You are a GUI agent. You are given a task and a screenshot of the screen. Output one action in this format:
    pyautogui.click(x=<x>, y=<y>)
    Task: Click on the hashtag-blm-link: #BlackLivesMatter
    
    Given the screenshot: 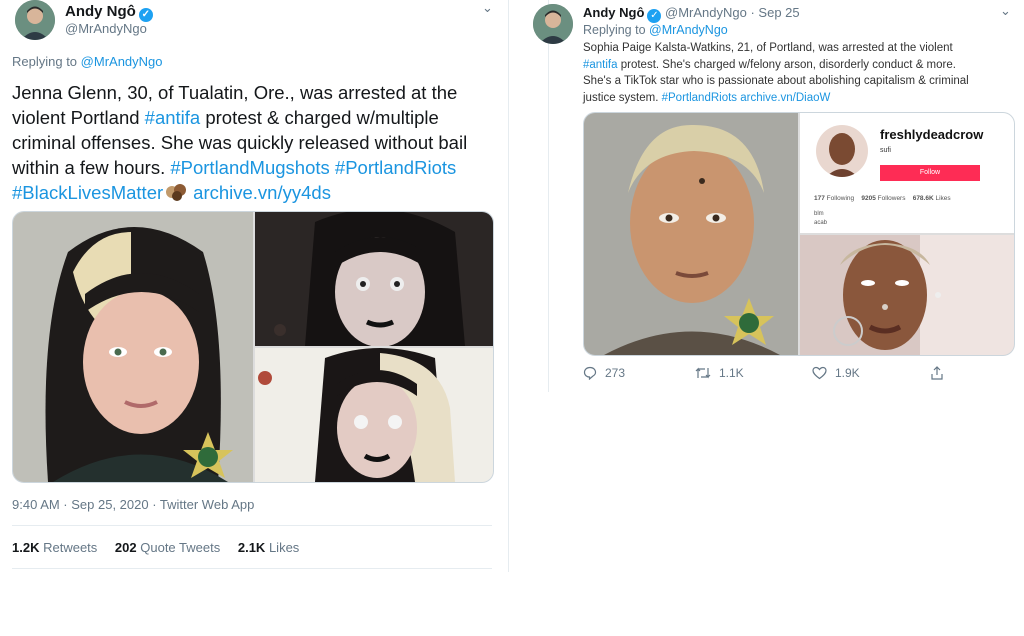 What is the action you would take?
    pyautogui.click(x=87, y=192)
    